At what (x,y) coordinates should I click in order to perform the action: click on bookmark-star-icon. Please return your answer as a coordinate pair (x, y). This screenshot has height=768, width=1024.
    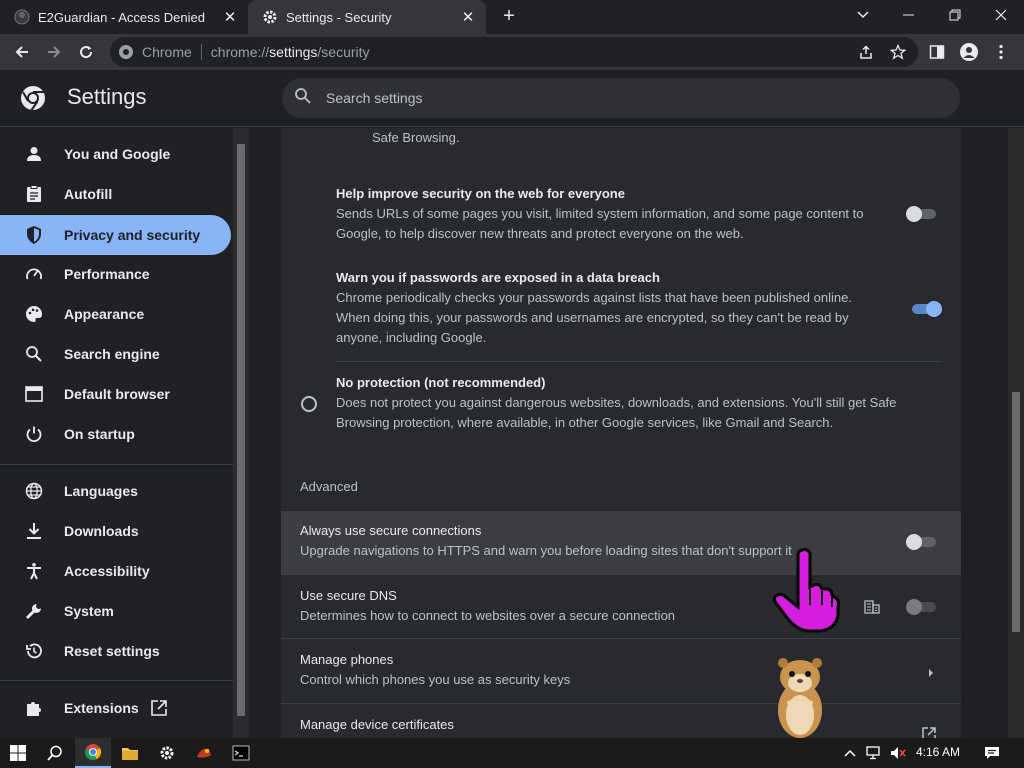
    Looking at the image, I should click on (898, 52).